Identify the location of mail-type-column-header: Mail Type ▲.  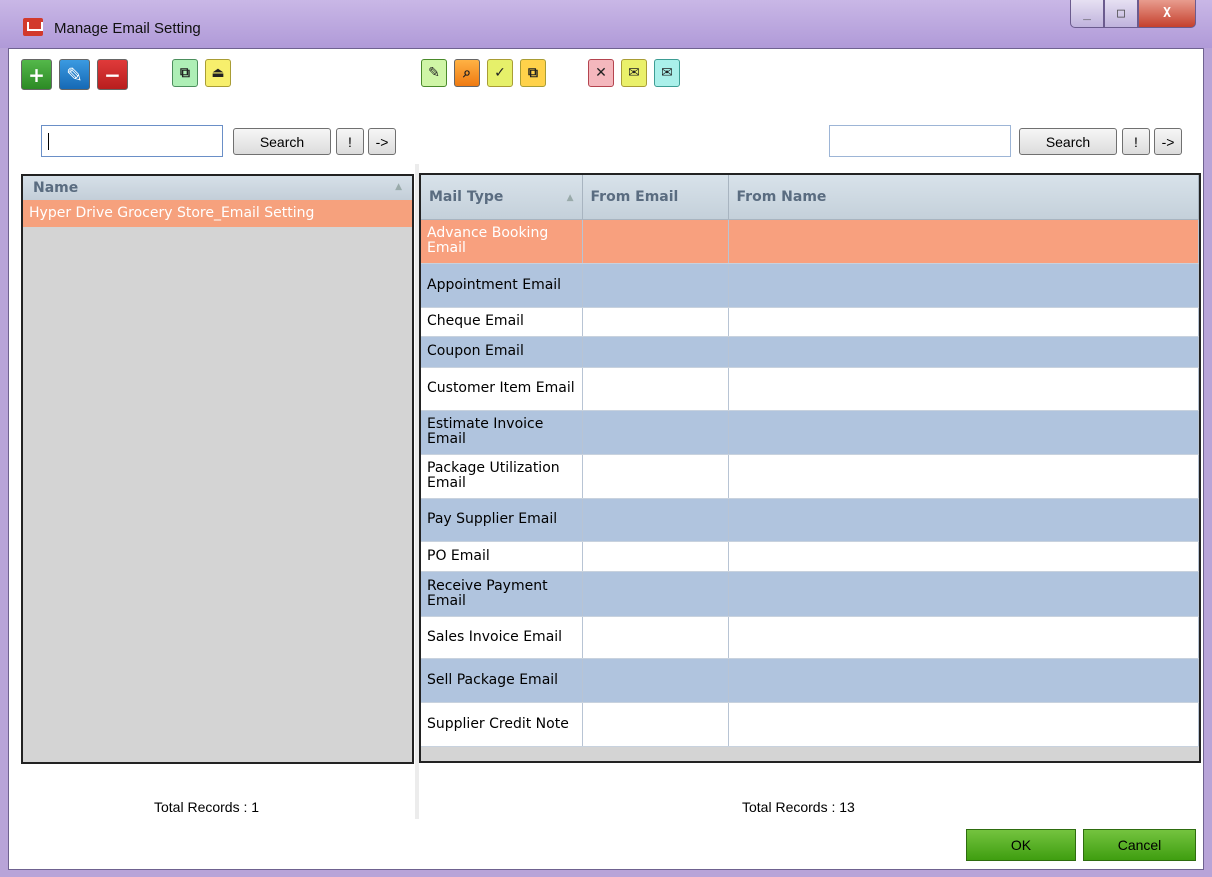
(502, 197).